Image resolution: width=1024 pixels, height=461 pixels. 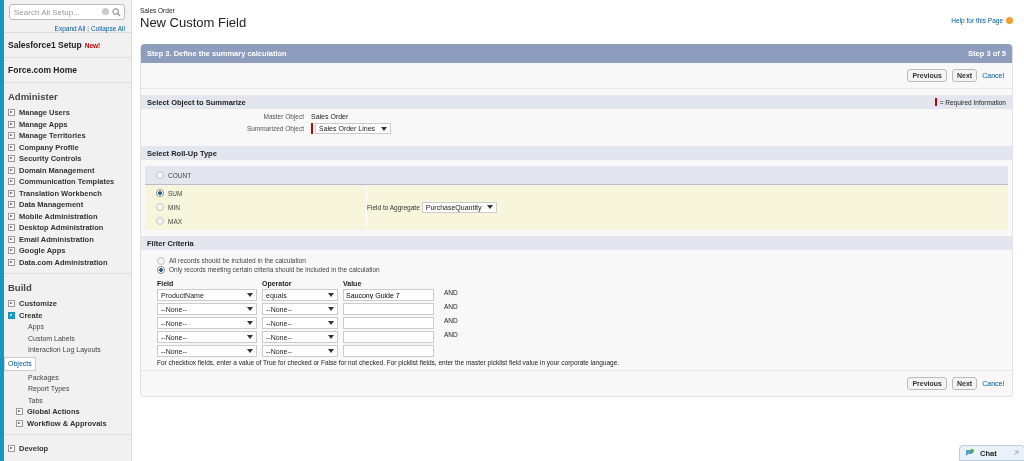 I want to click on setup-nav-link: Force.com Home, so click(x=42, y=70).